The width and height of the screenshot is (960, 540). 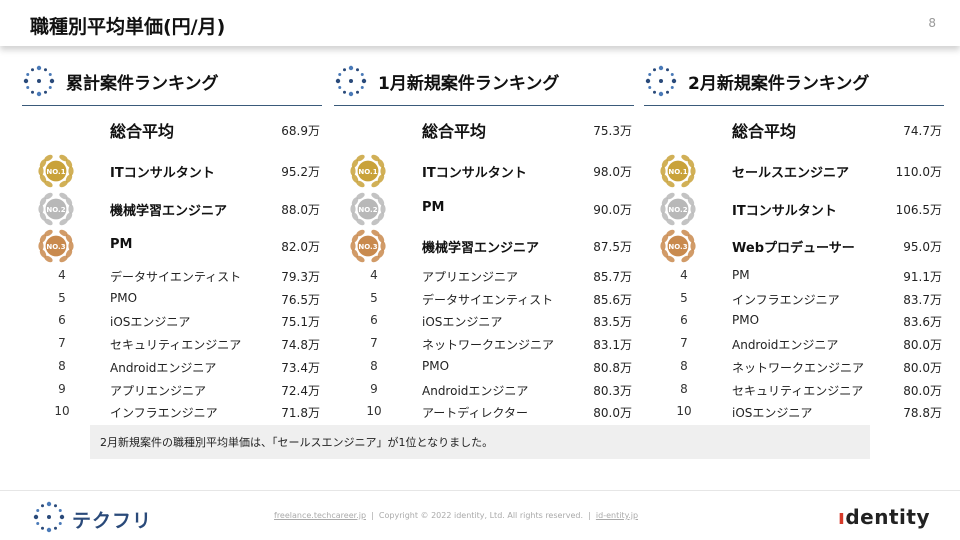 I want to click on identity-logo-text: dentity, so click(x=887, y=517).